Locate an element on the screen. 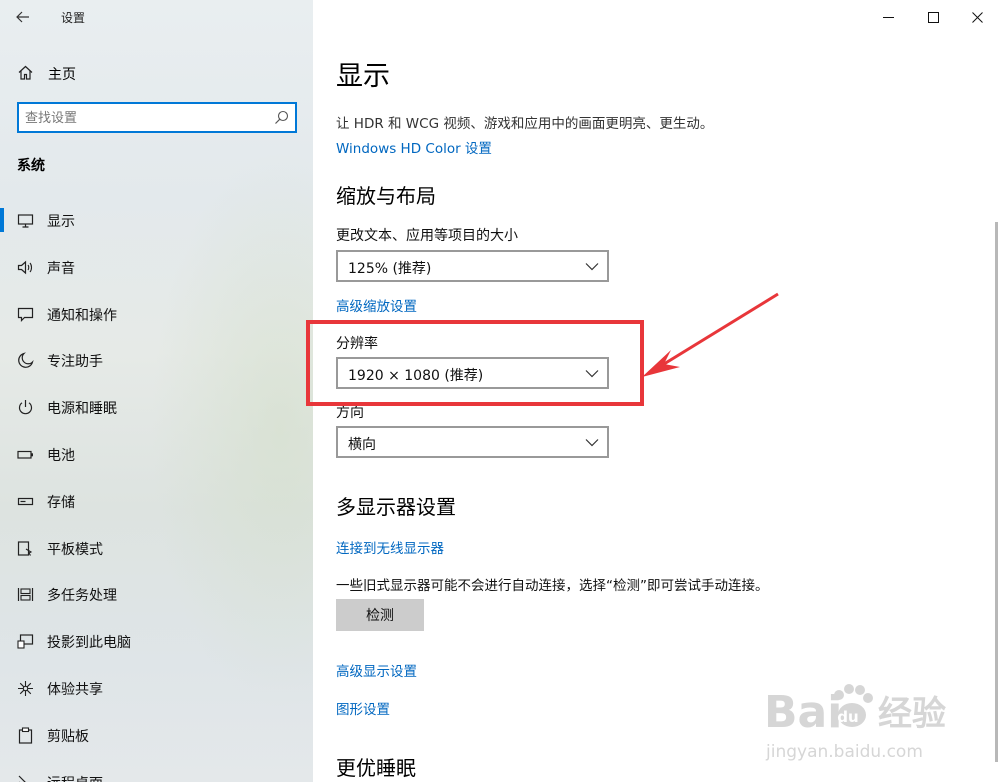 The image size is (1000, 782). sidebar-item-power: 电源和睡眠 is located at coordinates (156, 407).